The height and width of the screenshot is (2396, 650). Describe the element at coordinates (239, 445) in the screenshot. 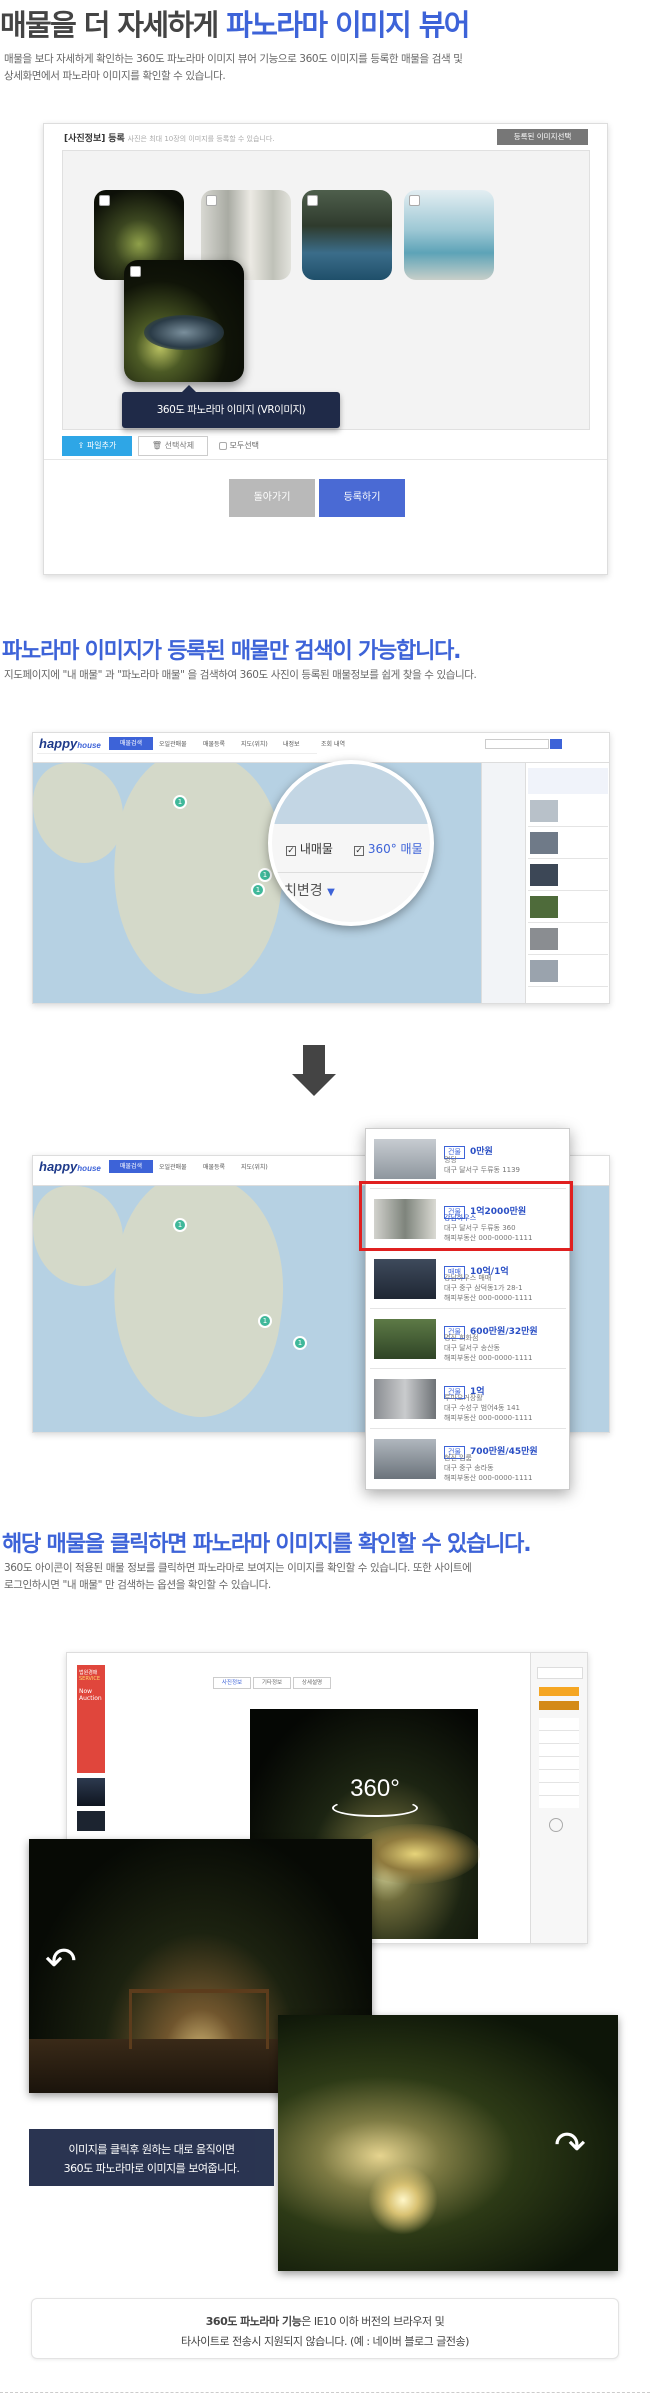

I see `select-all: 모두선택` at that location.